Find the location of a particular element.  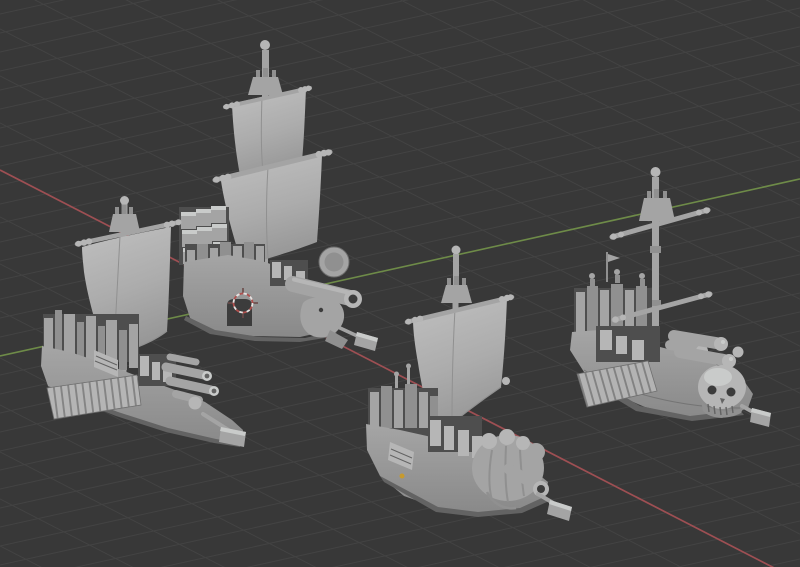

skull-eye-right is located at coordinates (731, 392).